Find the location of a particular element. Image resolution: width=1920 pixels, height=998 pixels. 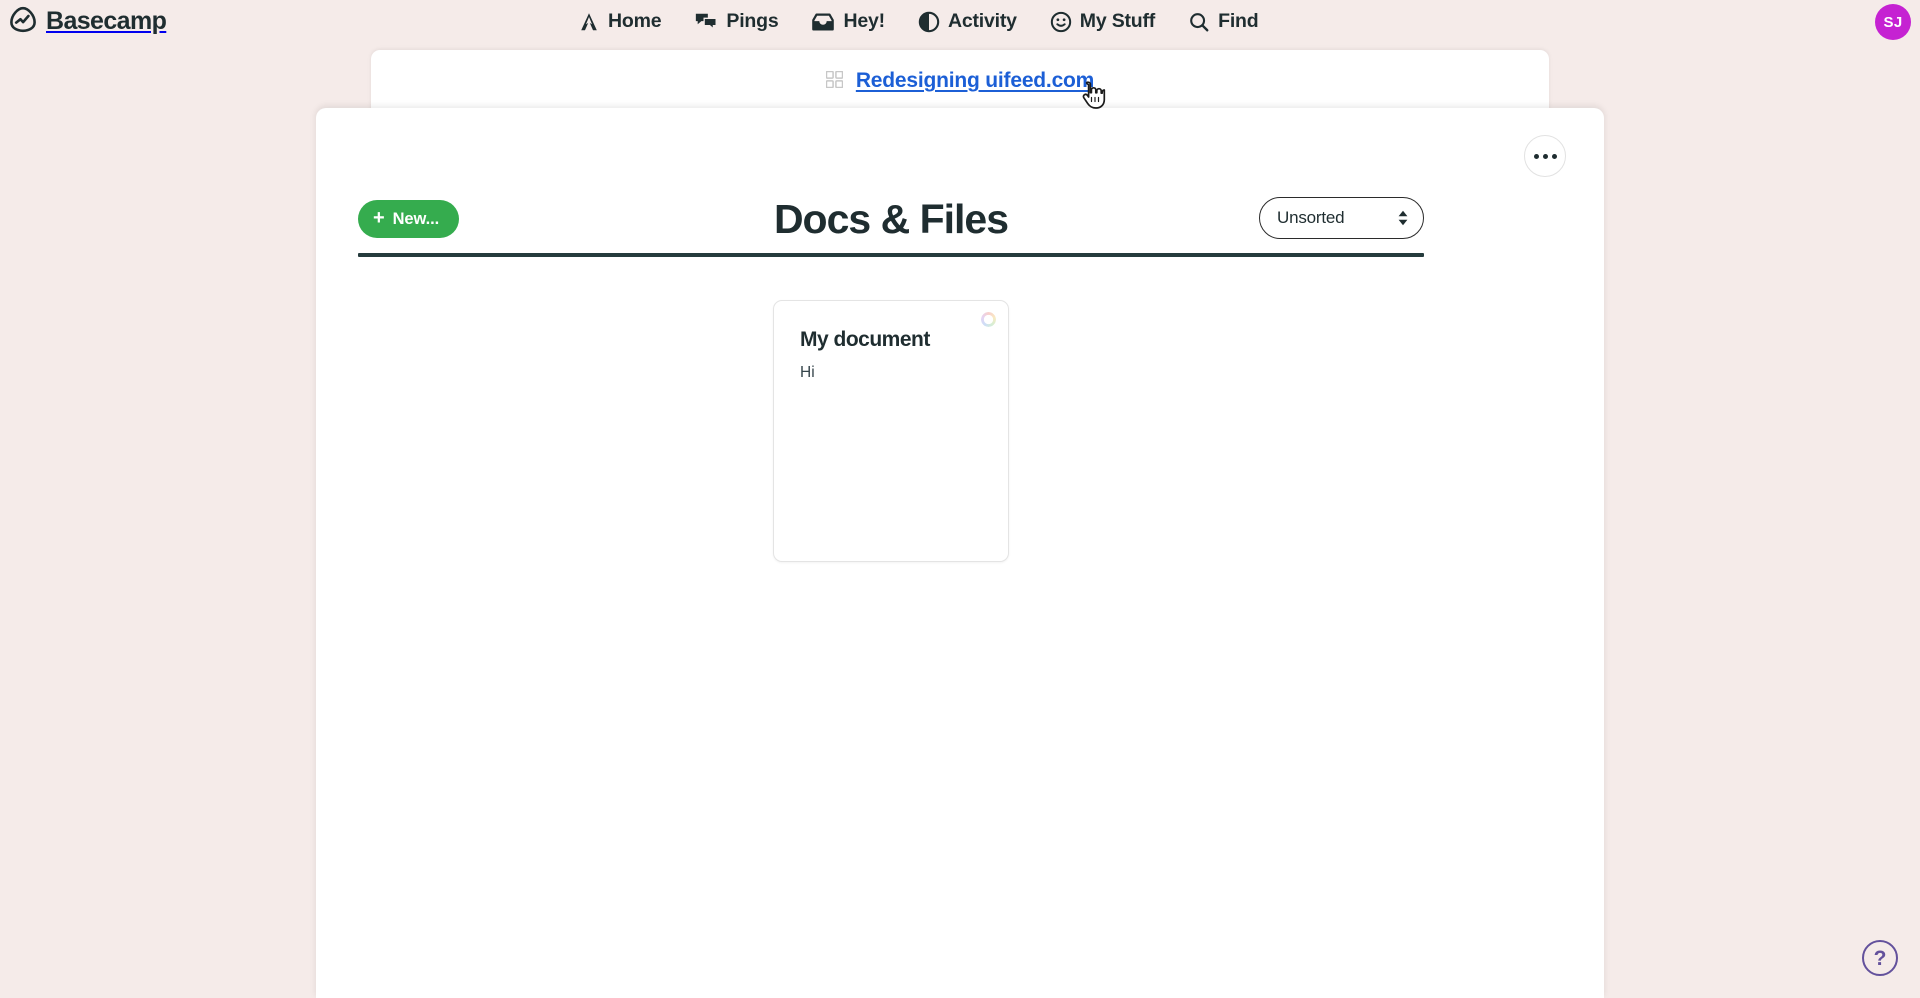

project-name-link: Redesigning uifeed.com is located at coordinates (975, 81).